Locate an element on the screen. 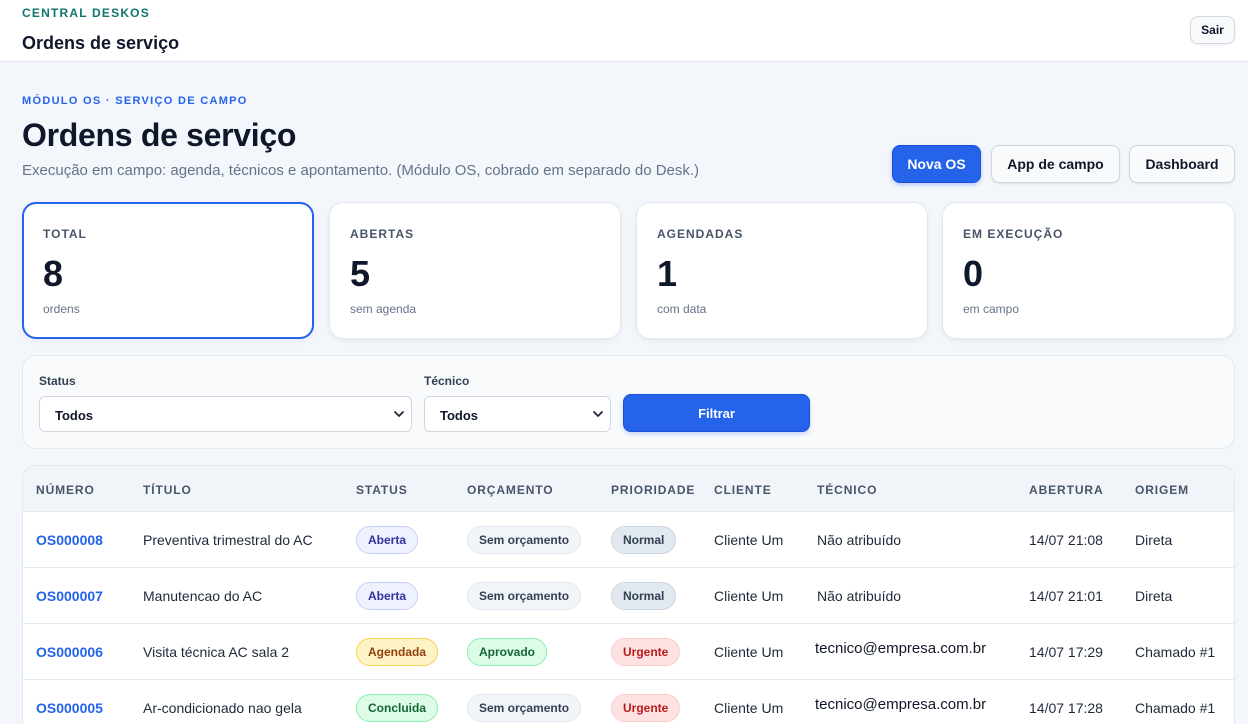 Image resolution: width=1248 pixels, height=724 pixels. stat-label: ABERTAS is located at coordinates (382, 234).